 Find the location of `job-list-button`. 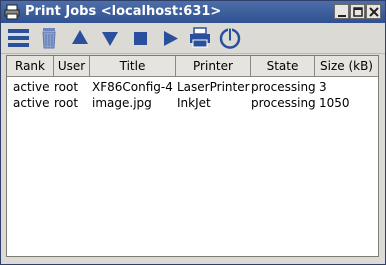

job-list-button is located at coordinates (19, 38).